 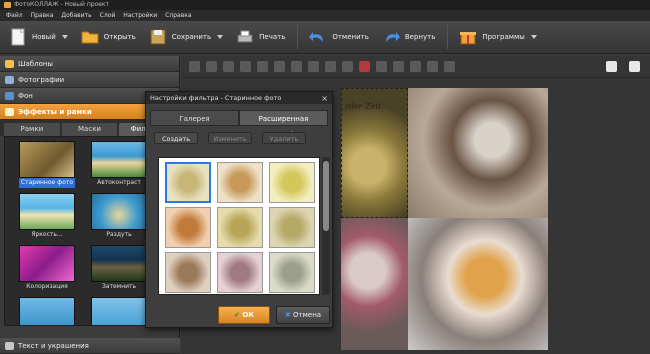 I want to click on effects-icon, so click(x=9, y=112).